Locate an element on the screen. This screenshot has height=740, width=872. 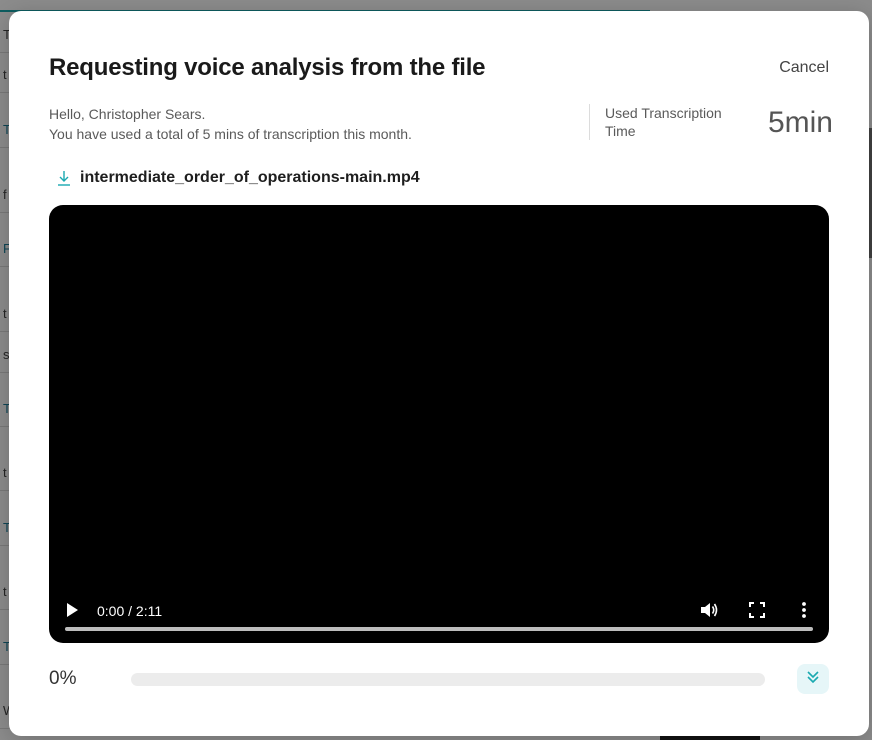
video-time-display: 0:00 / 2:11 is located at coordinates (130, 611).